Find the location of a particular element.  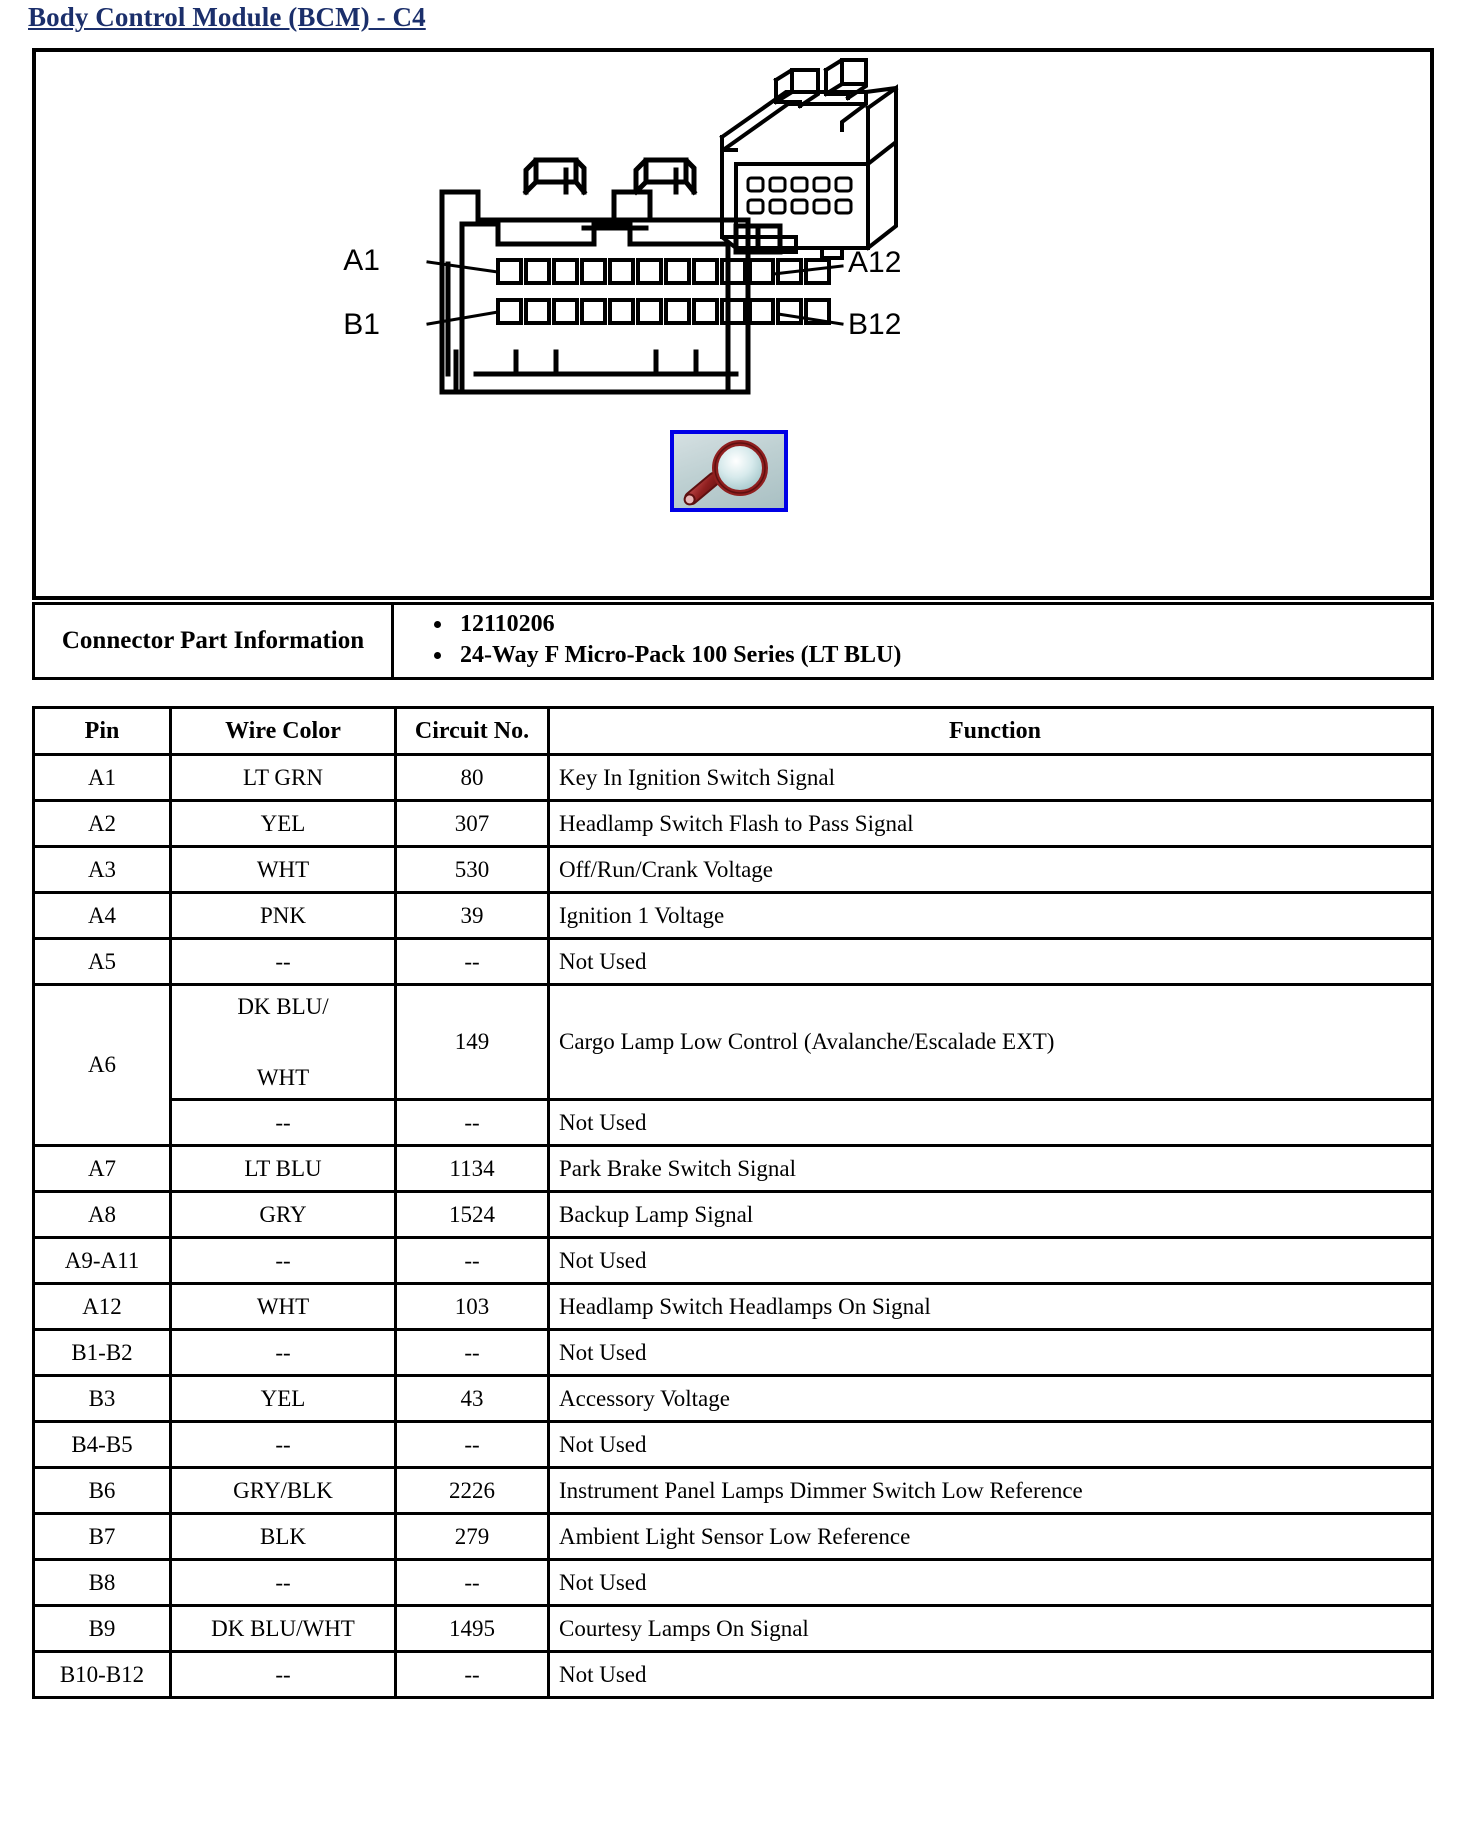

wire-line-2: WHT is located at coordinates (283, 1077).